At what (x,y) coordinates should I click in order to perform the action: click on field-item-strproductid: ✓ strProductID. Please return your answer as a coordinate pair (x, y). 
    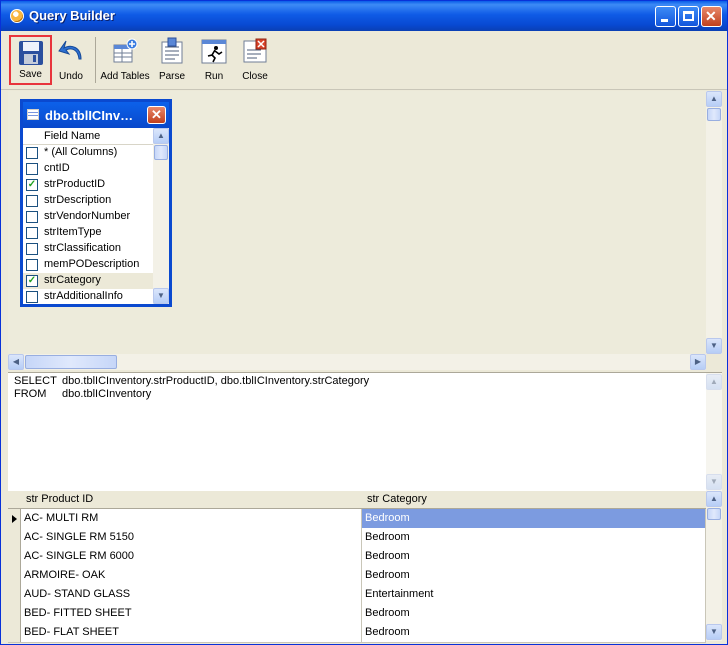
    Looking at the image, I should click on (88, 185).